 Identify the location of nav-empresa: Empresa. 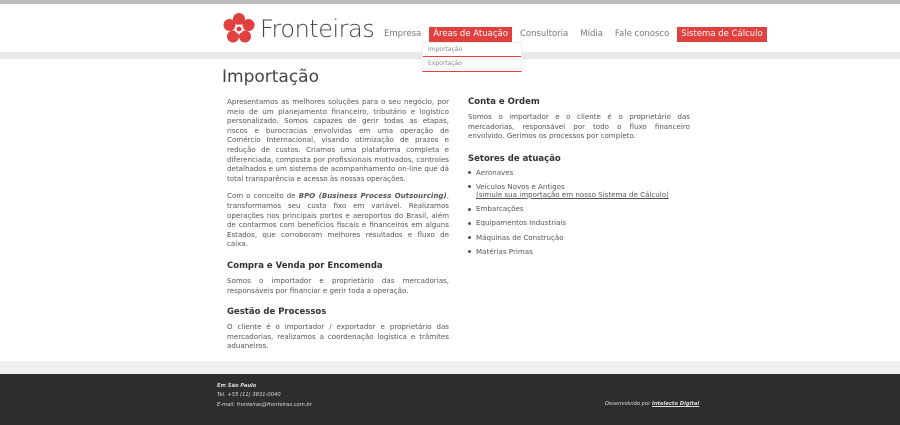
(402, 34).